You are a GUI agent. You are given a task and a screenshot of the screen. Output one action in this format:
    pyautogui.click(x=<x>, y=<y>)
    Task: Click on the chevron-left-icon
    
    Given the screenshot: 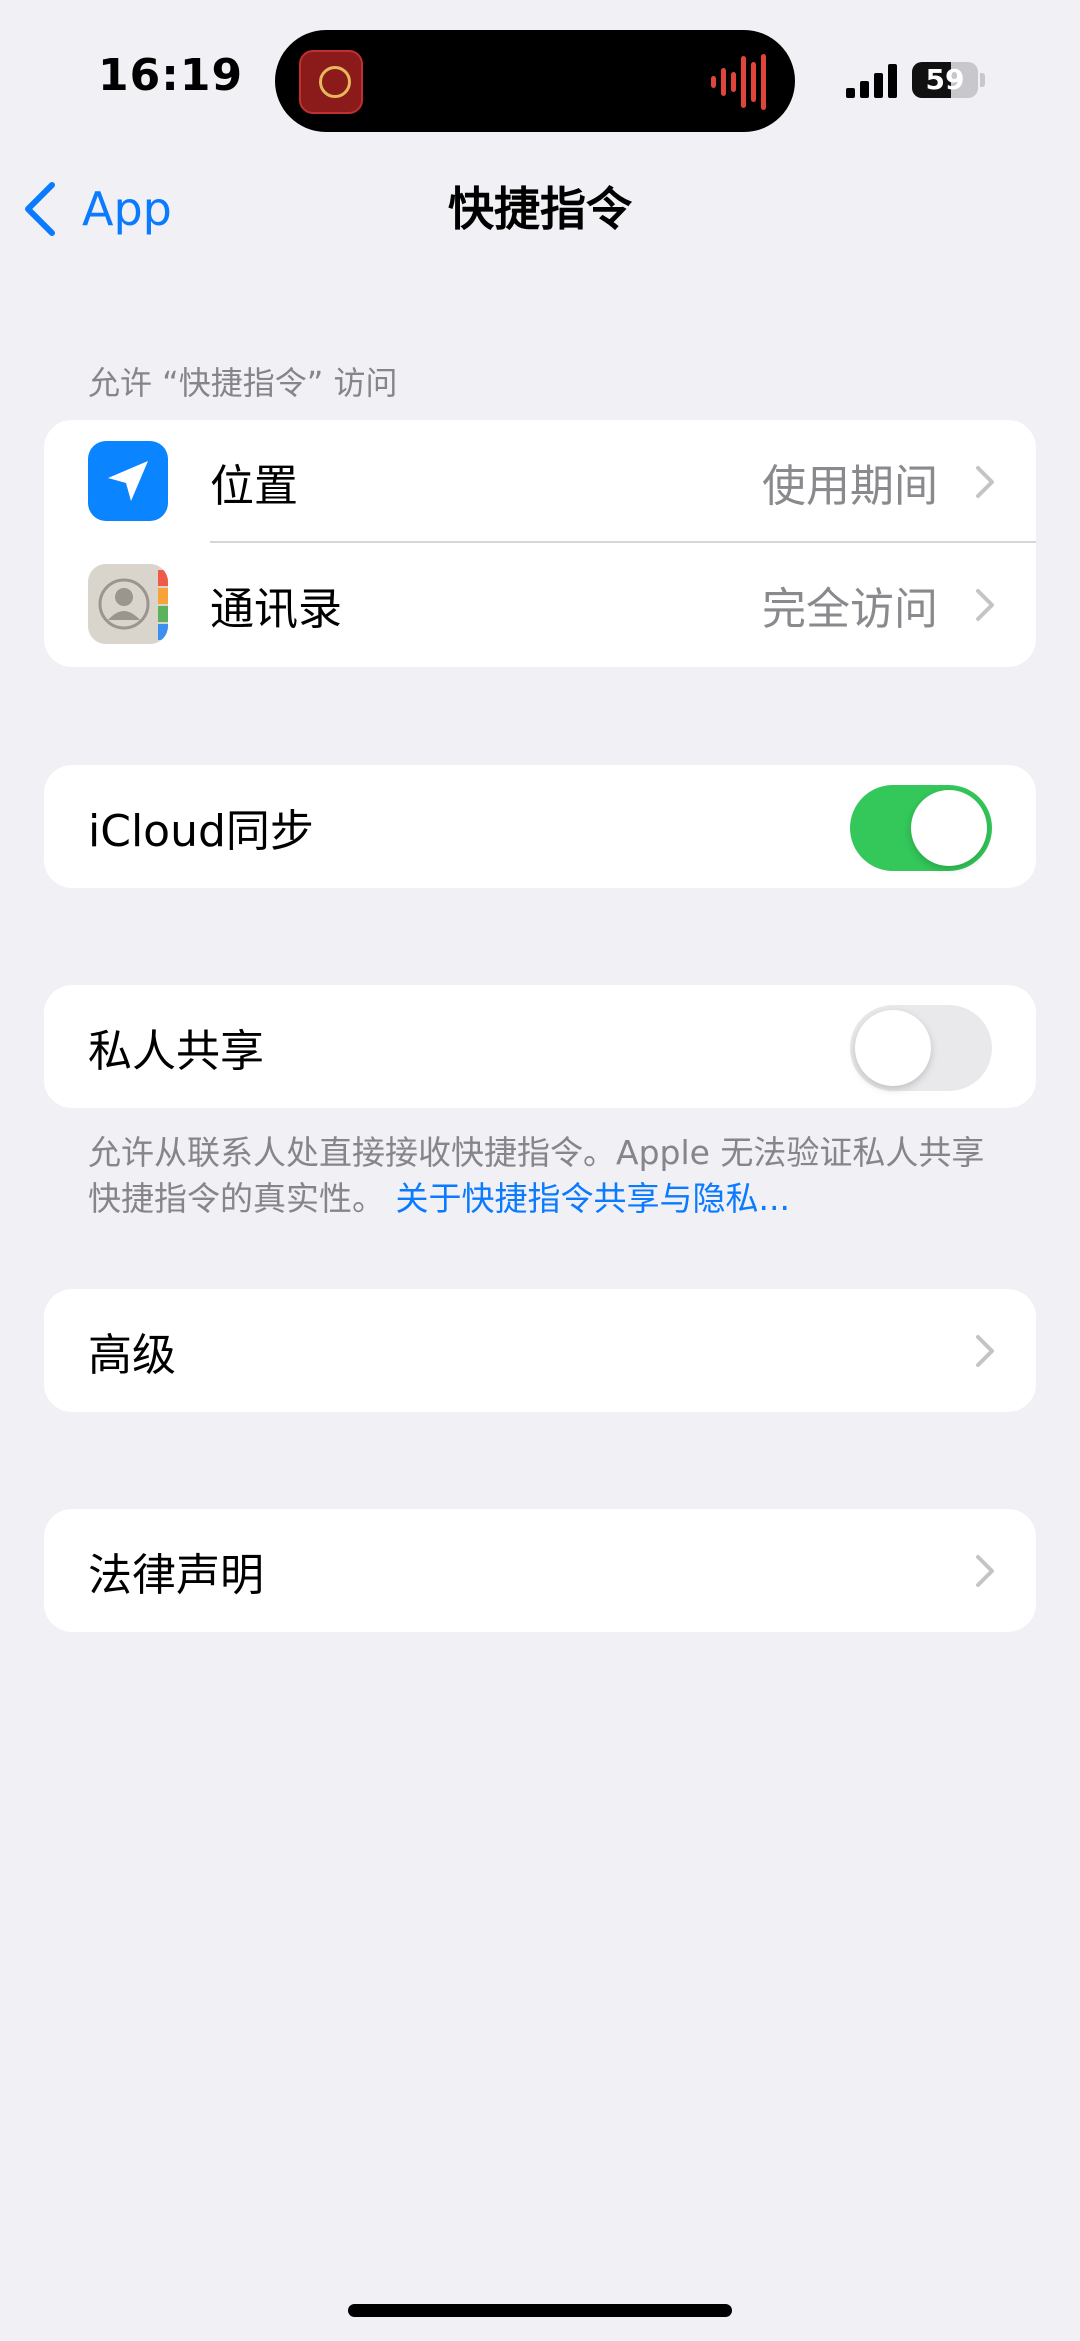 What is the action you would take?
    pyautogui.click(x=40, y=209)
    